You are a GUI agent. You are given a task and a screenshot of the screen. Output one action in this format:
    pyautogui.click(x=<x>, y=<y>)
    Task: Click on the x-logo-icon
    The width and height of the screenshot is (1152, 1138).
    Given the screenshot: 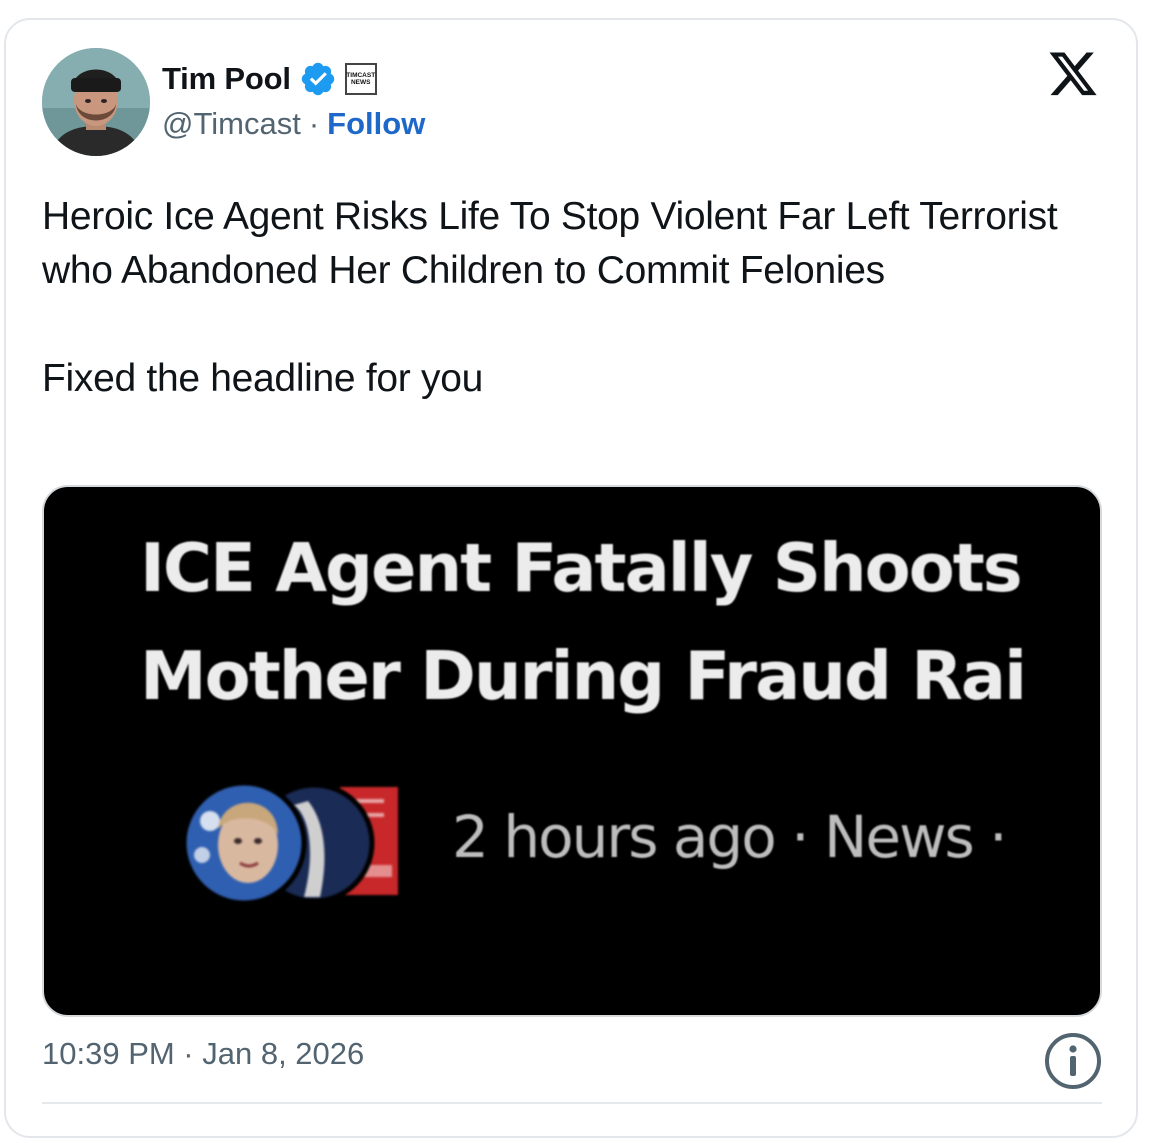 What is the action you would take?
    pyautogui.click(x=1073, y=76)
    